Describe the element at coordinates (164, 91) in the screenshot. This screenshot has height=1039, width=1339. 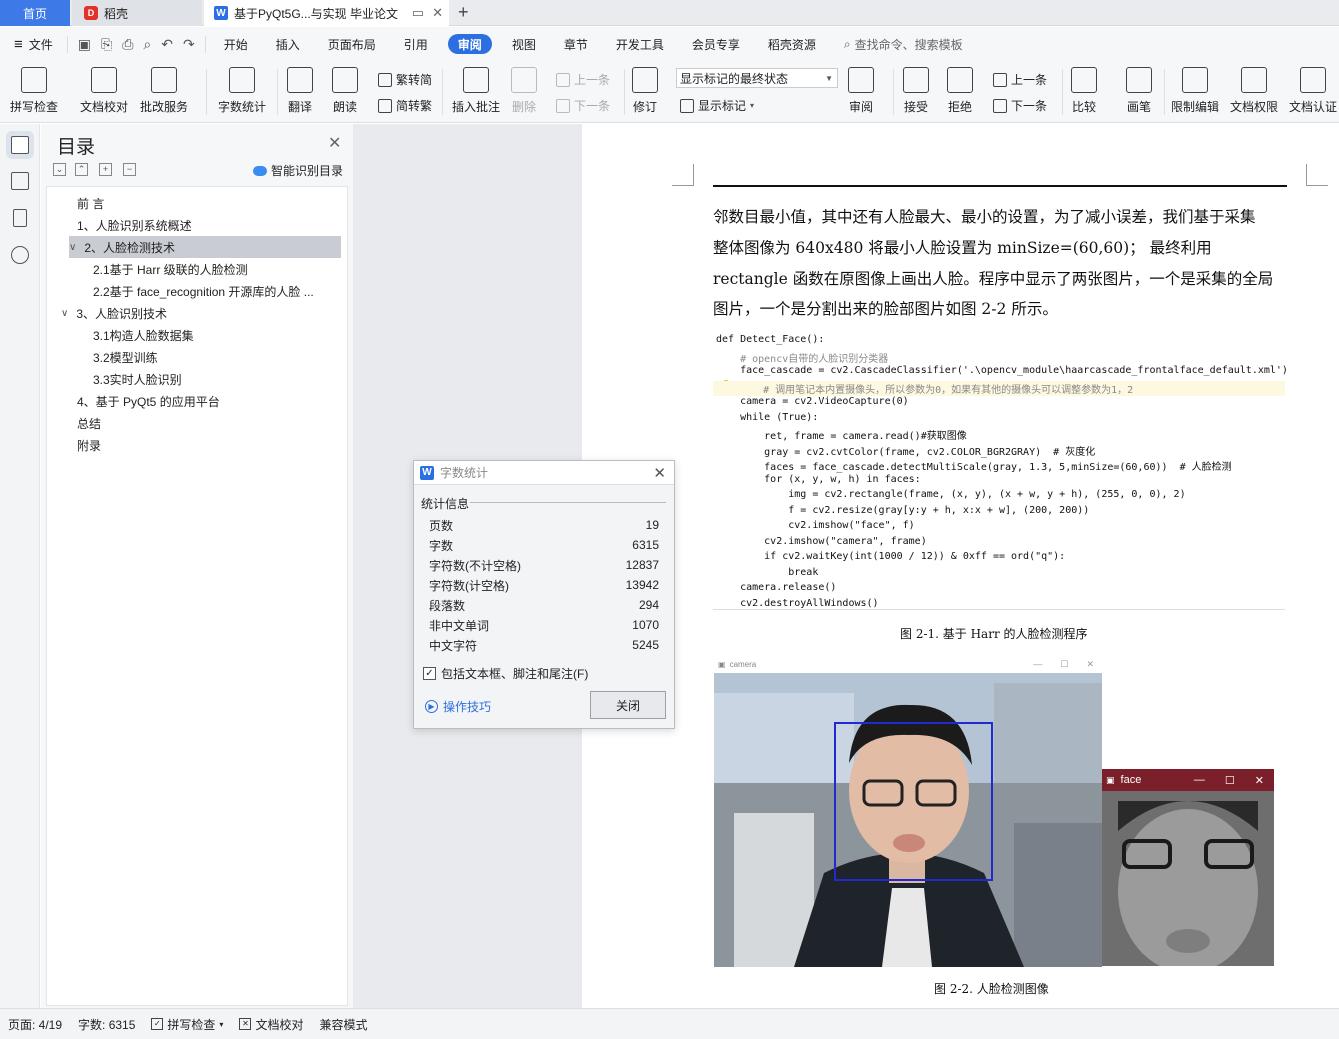
I see `correction-service-button: 批改服务` at that location.